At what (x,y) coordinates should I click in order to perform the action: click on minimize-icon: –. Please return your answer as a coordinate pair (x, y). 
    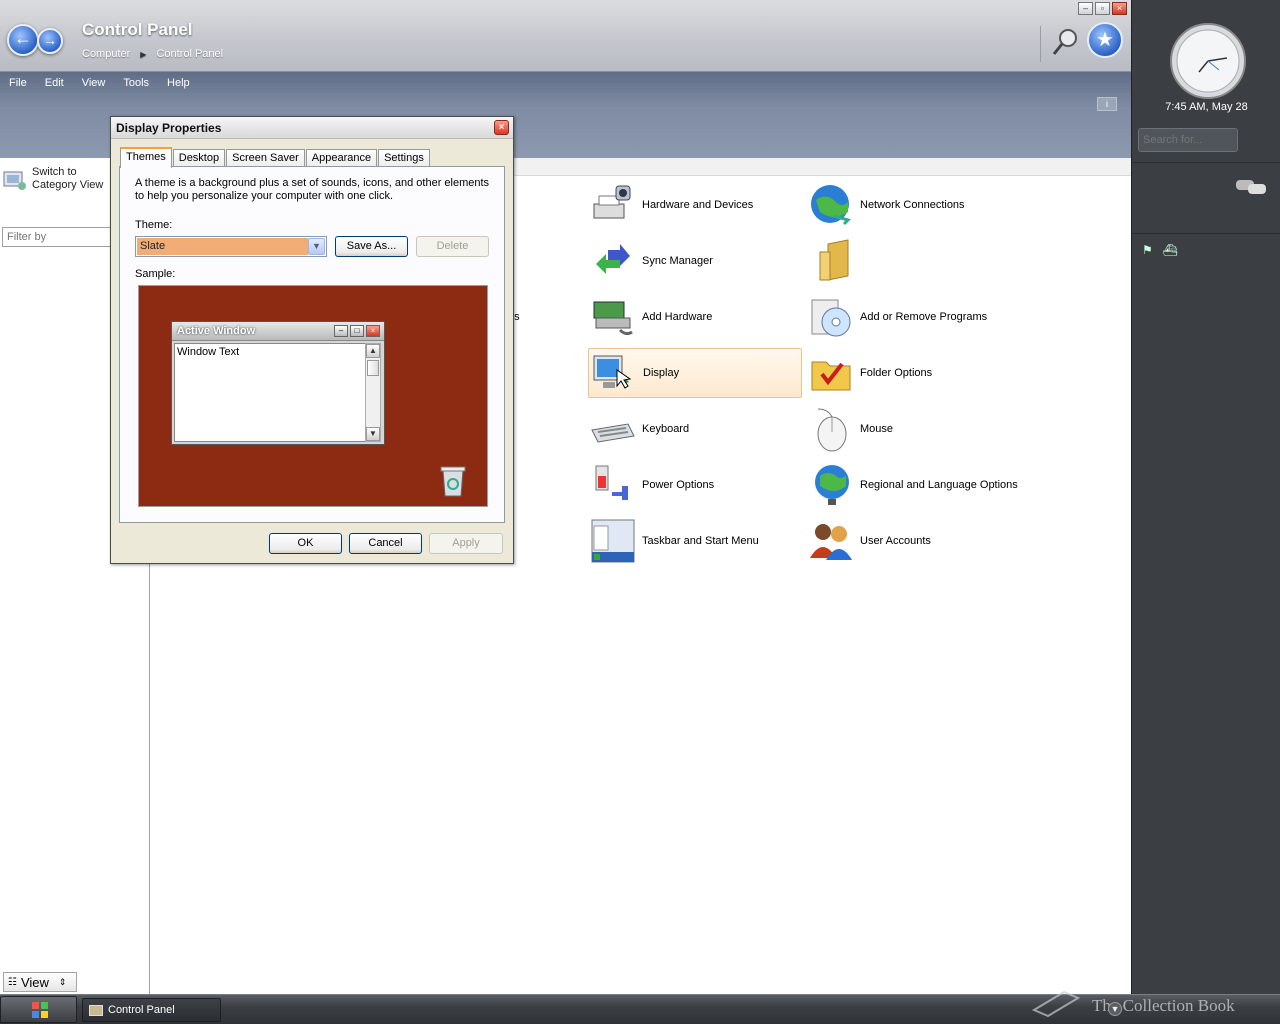
    Looking at the image, I should click on (341, 331).